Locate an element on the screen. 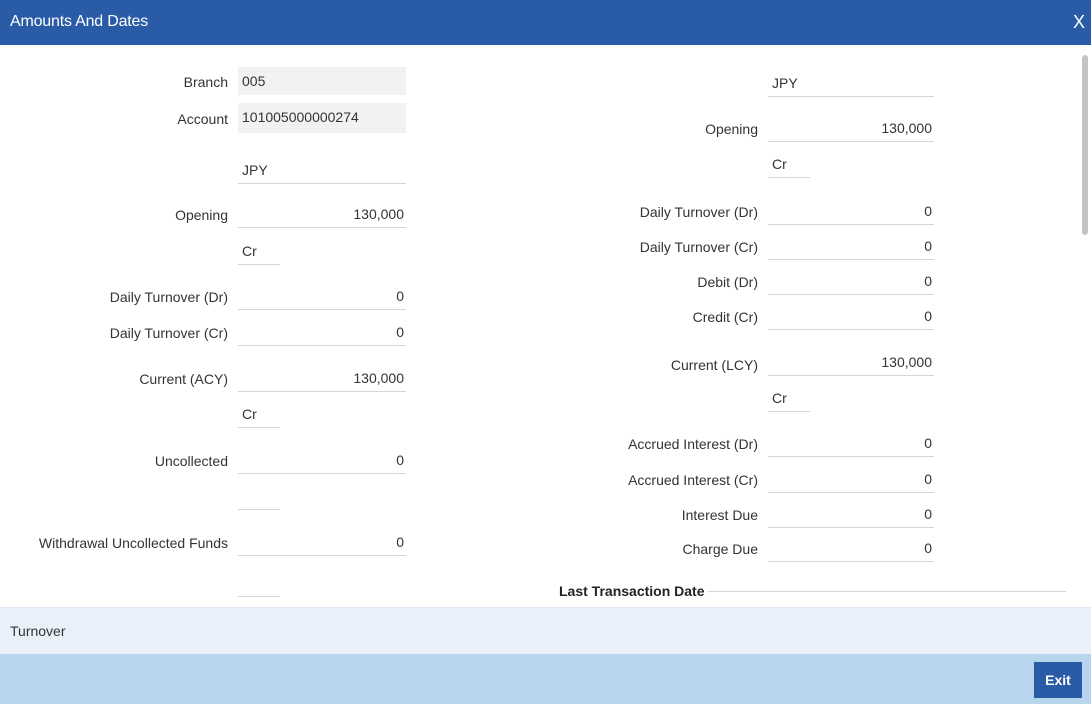 The image size is (1091, 704). daily-turnover-cr-field: 0 is located at coordinates (322, 332).